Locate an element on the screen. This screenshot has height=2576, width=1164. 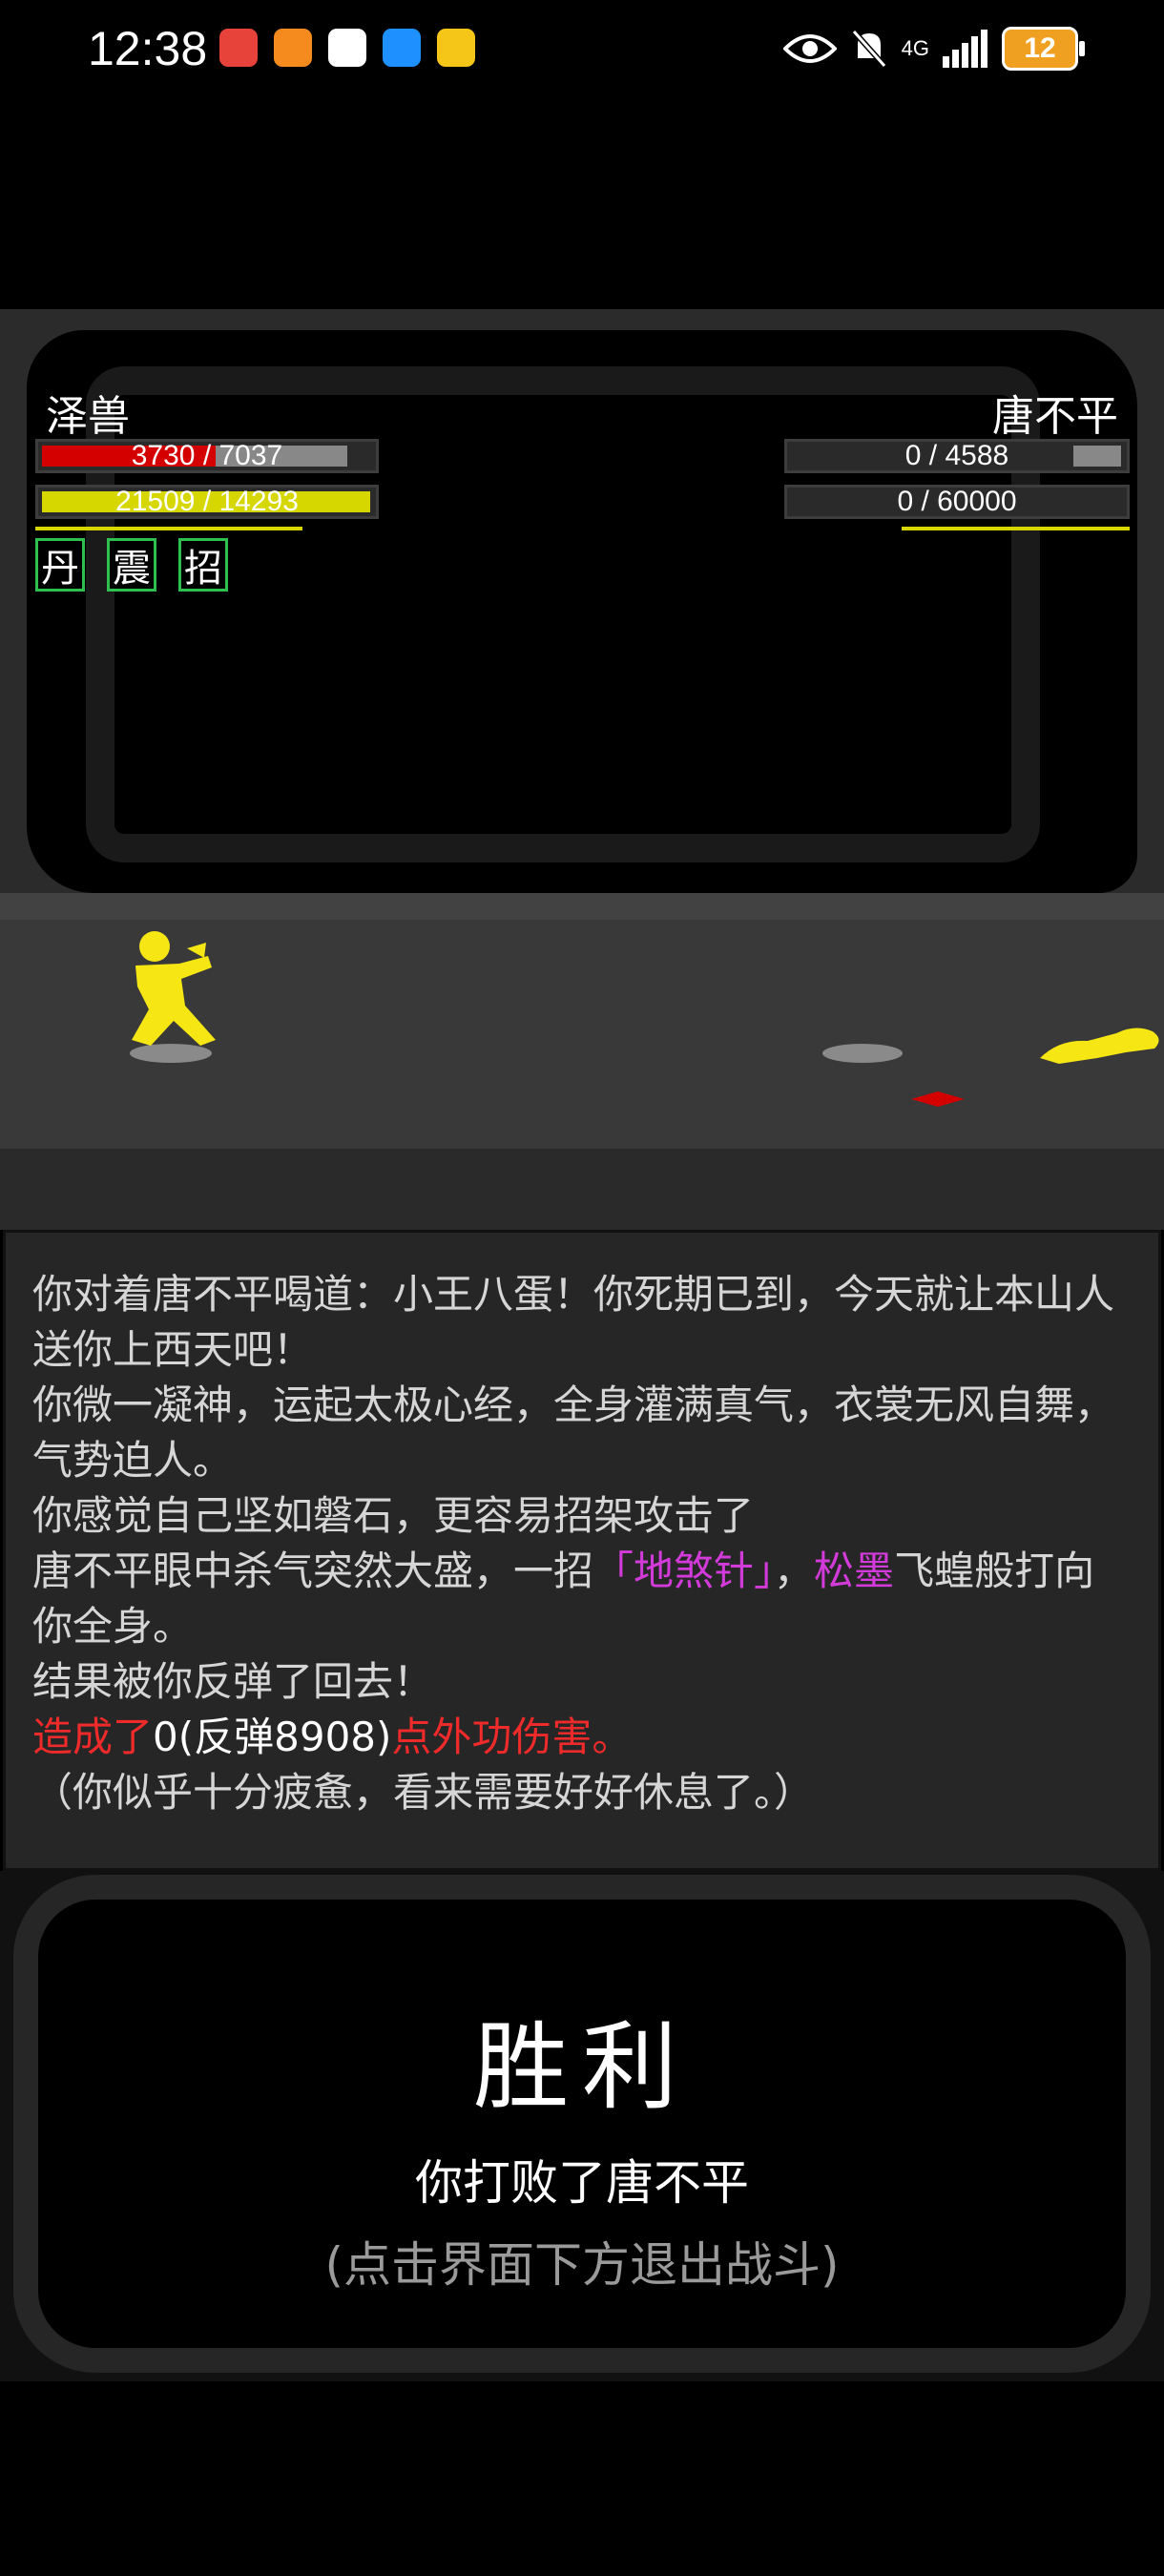
missed-call-icon is located at coordinates (239, 48).